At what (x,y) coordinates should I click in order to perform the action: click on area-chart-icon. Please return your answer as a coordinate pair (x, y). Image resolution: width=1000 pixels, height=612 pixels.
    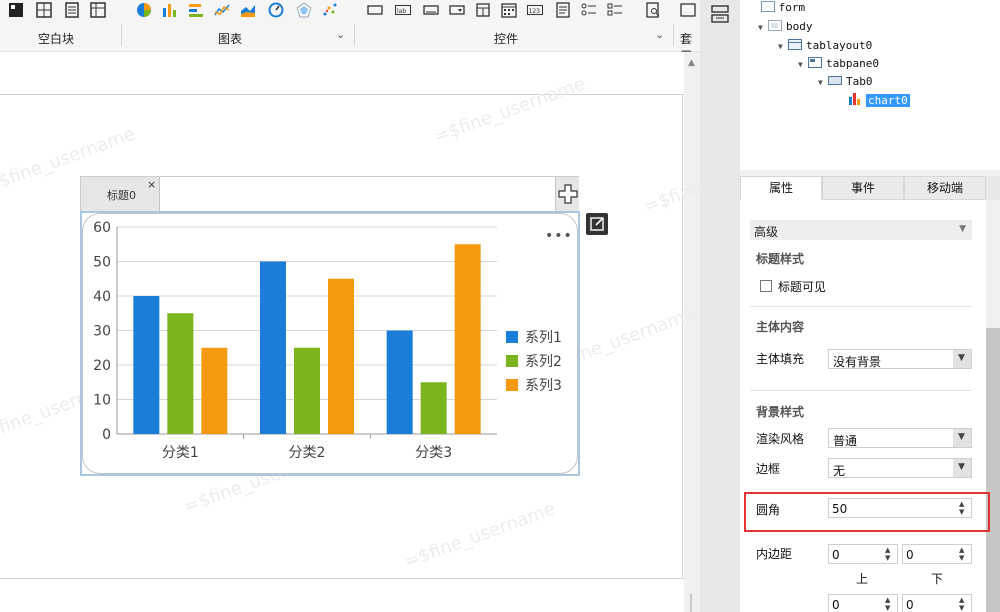
    Looking at the image, I should click on (248, 10).